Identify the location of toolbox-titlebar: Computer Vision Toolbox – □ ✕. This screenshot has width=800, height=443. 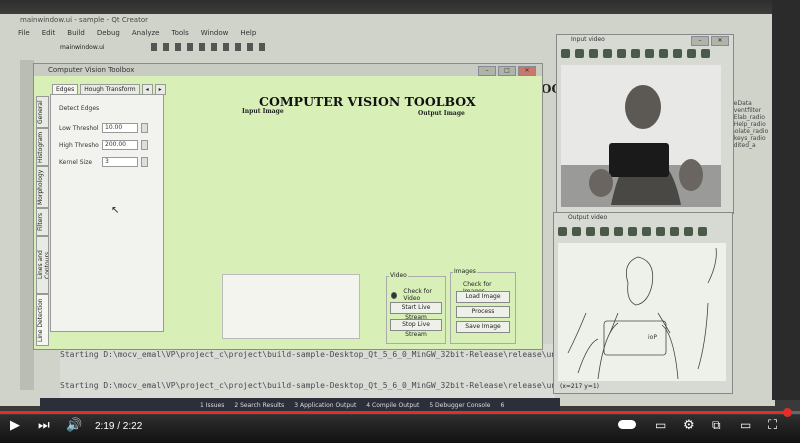
(288, 70).